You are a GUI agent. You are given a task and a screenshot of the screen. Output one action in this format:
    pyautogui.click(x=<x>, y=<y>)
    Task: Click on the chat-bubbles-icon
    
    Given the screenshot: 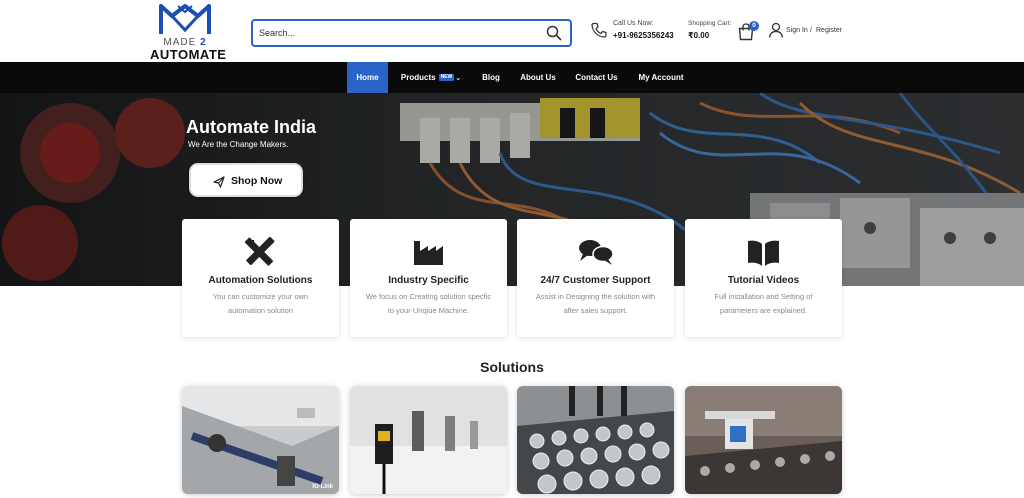 What is the action you would take?
    pyautogui.click(x=596, y=252)
    